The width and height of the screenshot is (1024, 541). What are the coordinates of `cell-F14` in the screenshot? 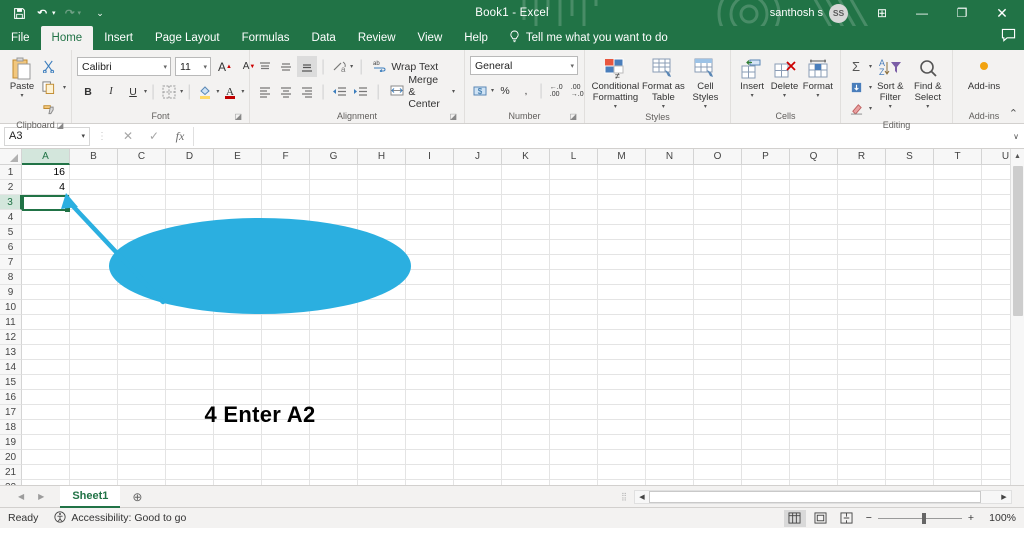 It's located at (286, 367).